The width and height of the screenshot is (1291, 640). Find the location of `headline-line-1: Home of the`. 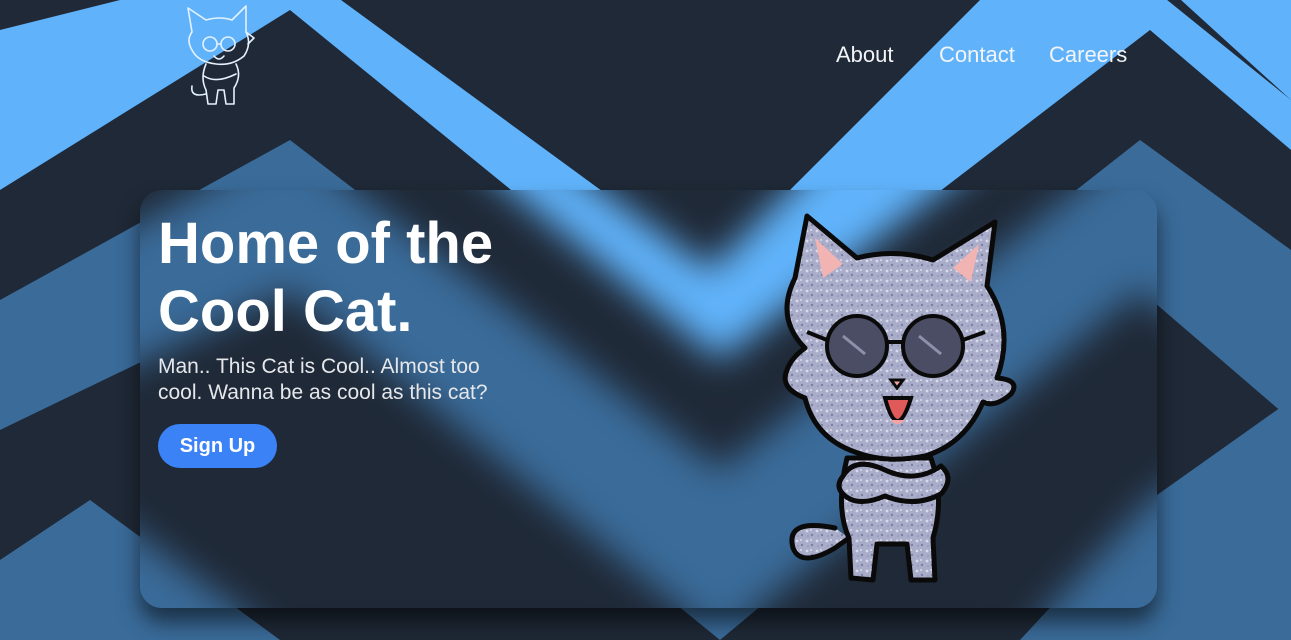

headline-line-1: Home of the is located at coordinates (326, 243).